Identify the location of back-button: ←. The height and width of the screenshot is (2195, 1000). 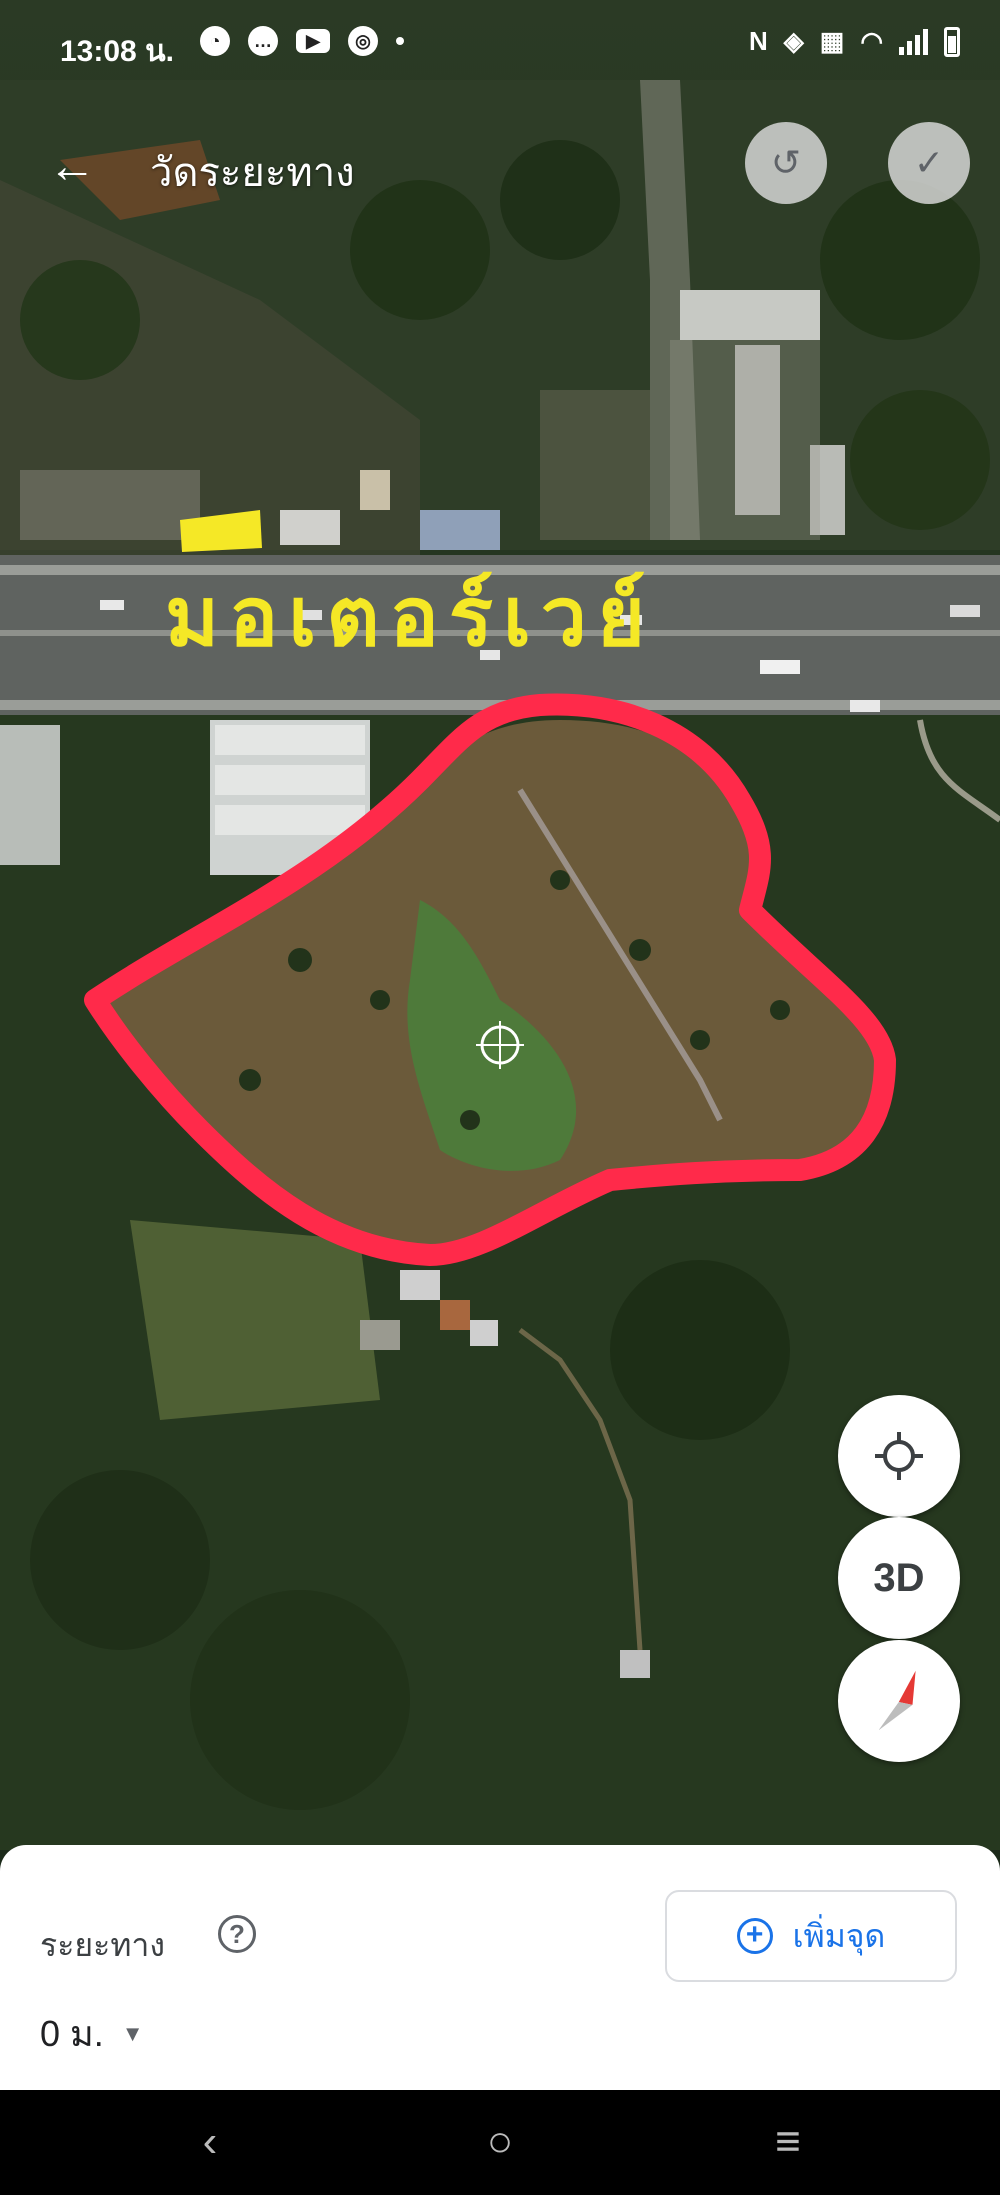
(72, 167).